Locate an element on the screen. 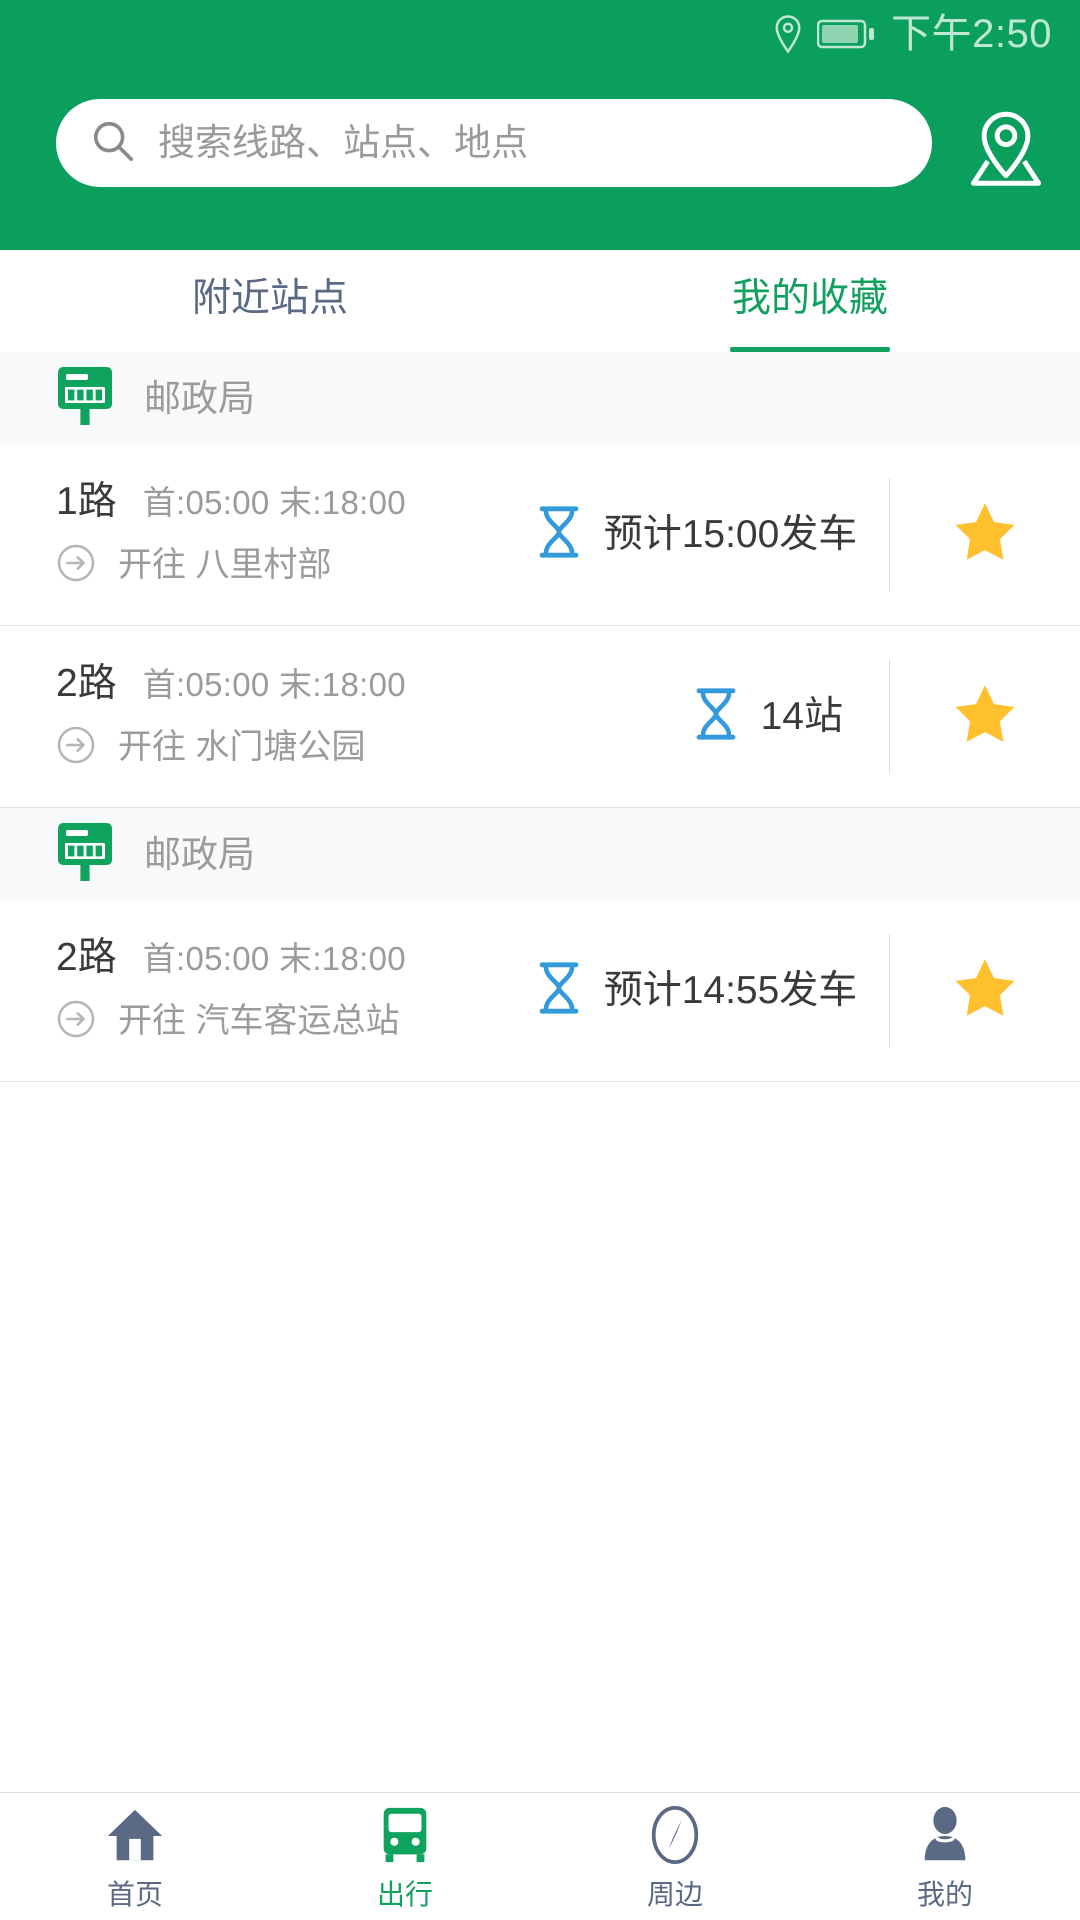 The image size is (1080, 1920). nav-item-home: 首页 is located at coordinates (135, 1856).